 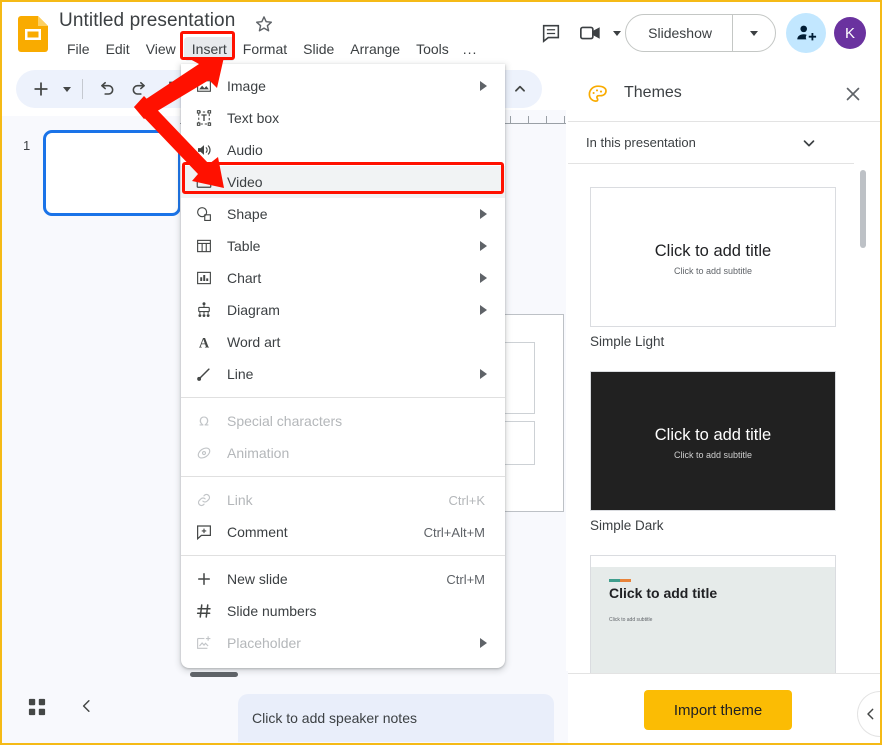 What do you see at coordinates (343, 246) in the screenshot?
I see `menu-item-table: Table` at bounding box center [343, 246].